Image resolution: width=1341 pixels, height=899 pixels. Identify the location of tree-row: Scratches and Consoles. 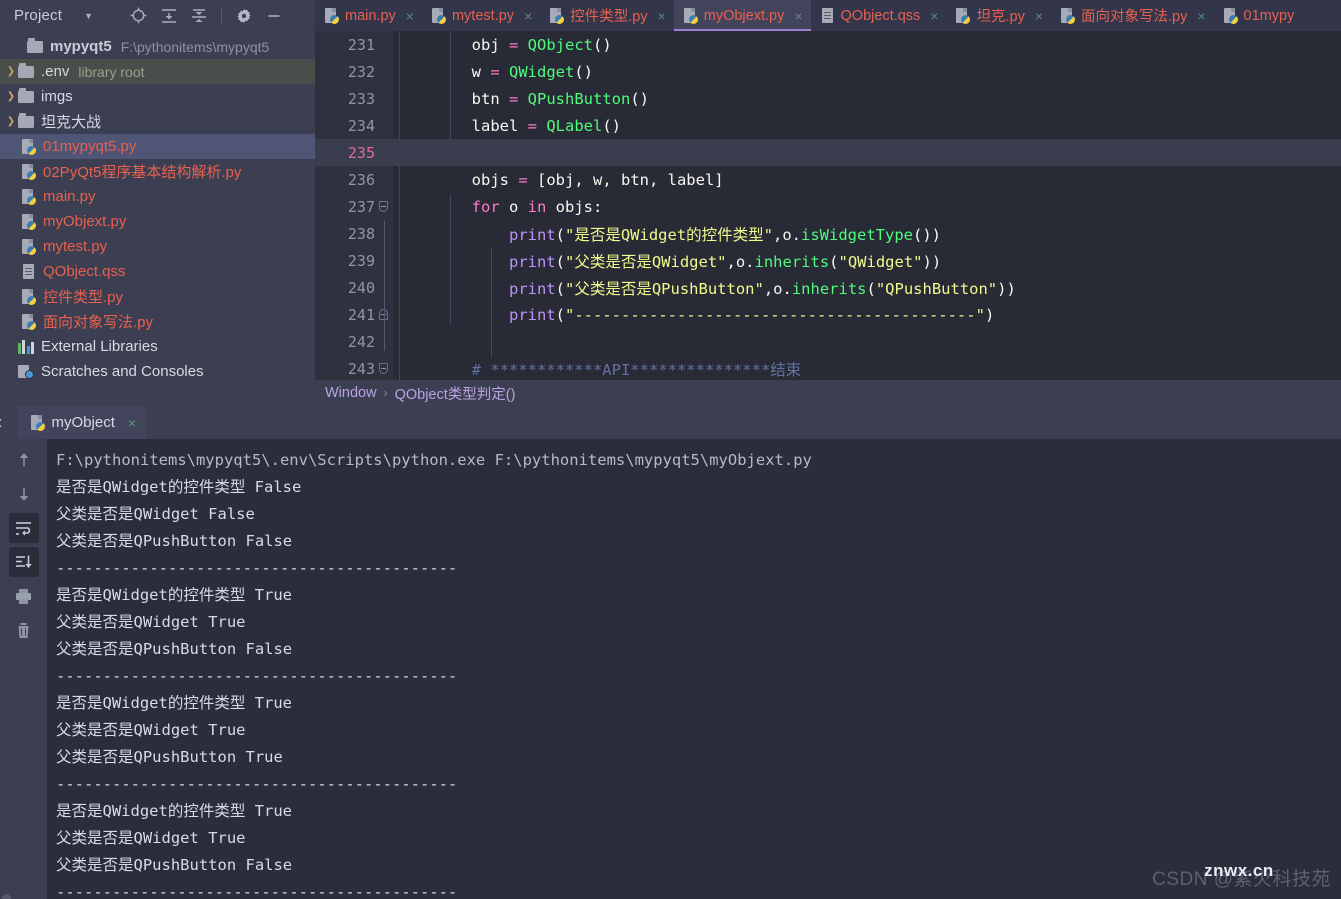
(157, 371).